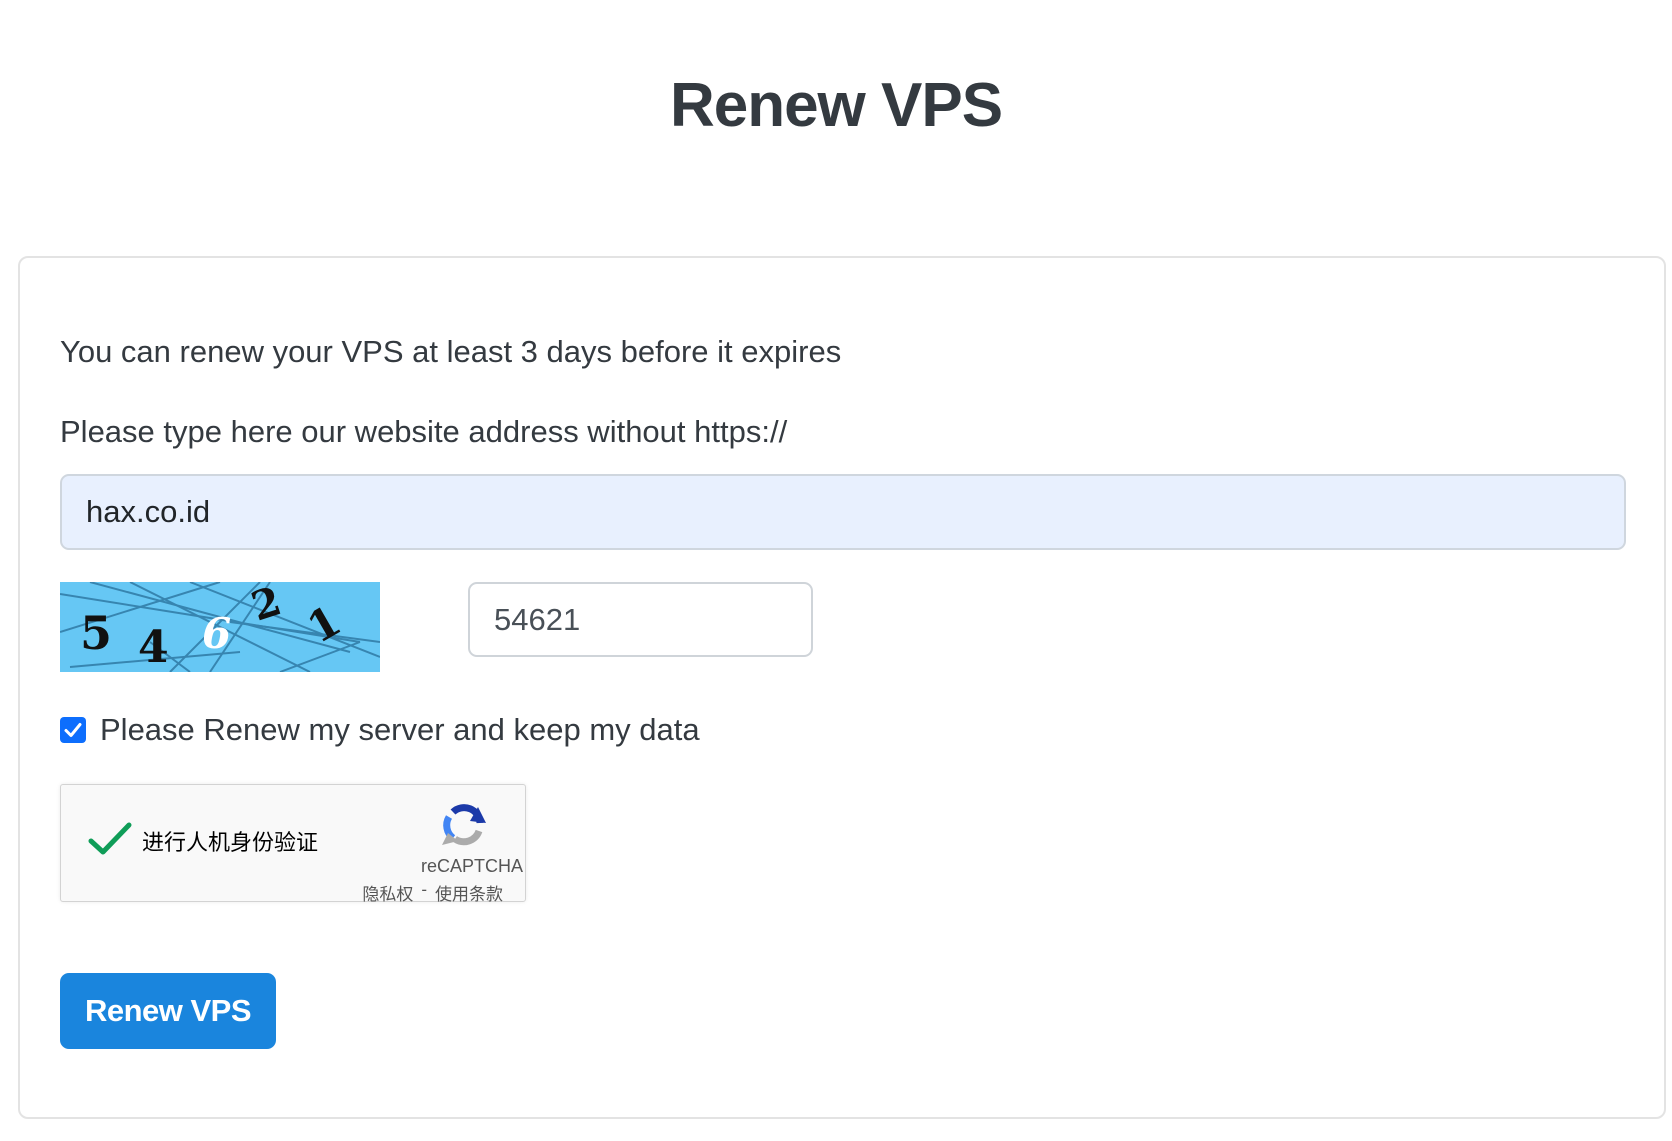 The width and height of the screenshot is (1672, 1141). Describe the element at coordinates (469, 892) in the screenshot. I see `recaptcha-terms-link: 使用条款` at that location.